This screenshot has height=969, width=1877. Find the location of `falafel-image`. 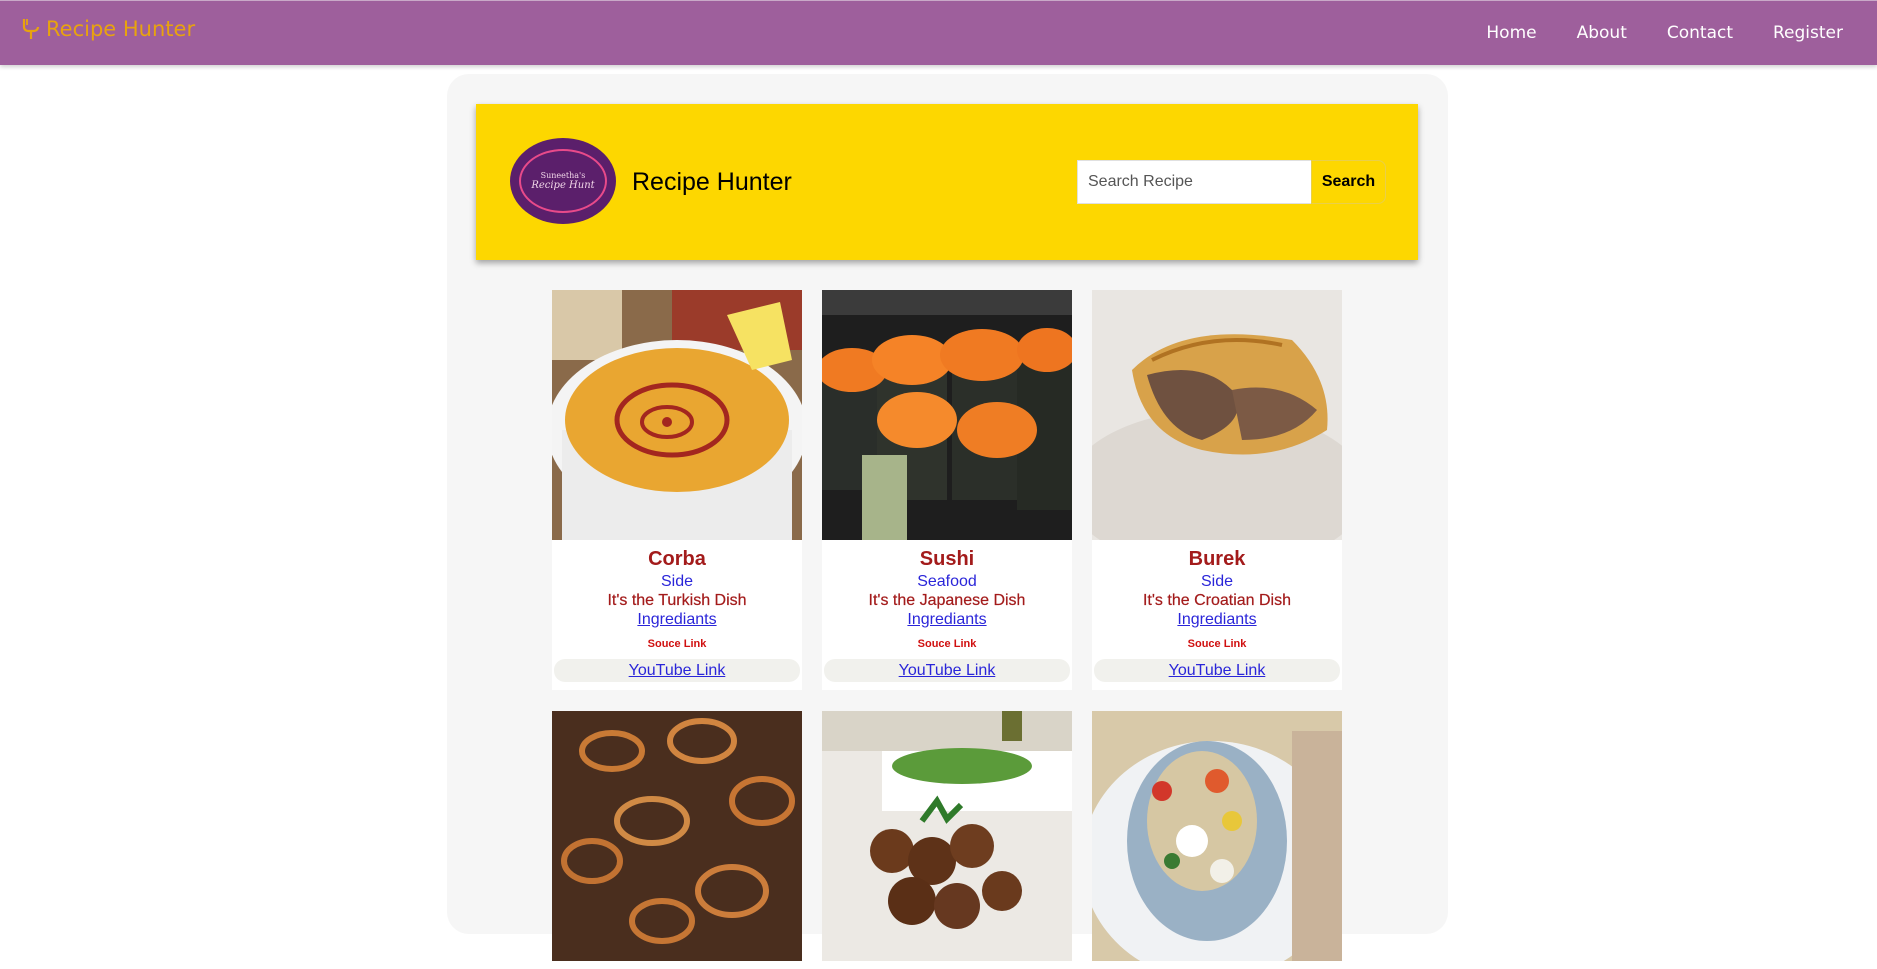

falafel-image is located at coordinates (947, 836).